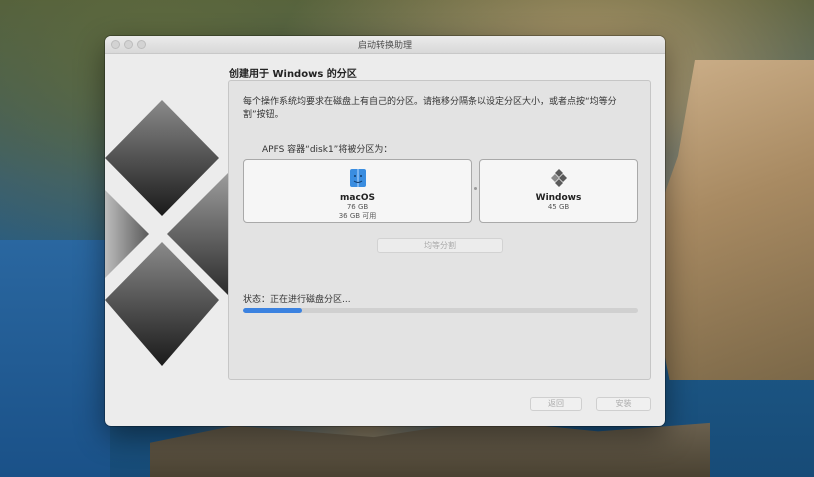  I want to click on macos-partition-size: 76 GB, so click(357, 207).